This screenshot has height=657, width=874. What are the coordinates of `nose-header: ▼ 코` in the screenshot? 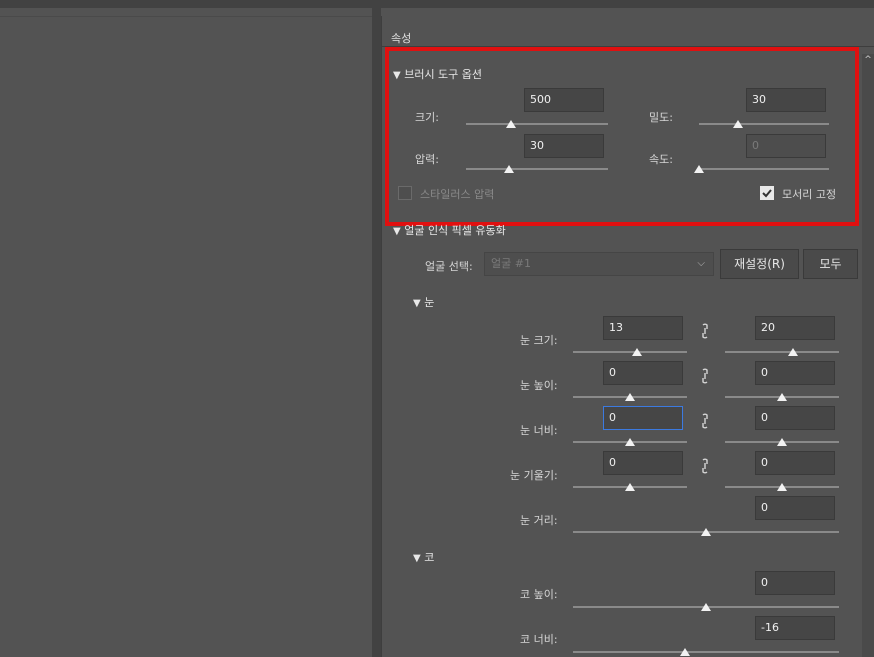 It's located at (423, 557).